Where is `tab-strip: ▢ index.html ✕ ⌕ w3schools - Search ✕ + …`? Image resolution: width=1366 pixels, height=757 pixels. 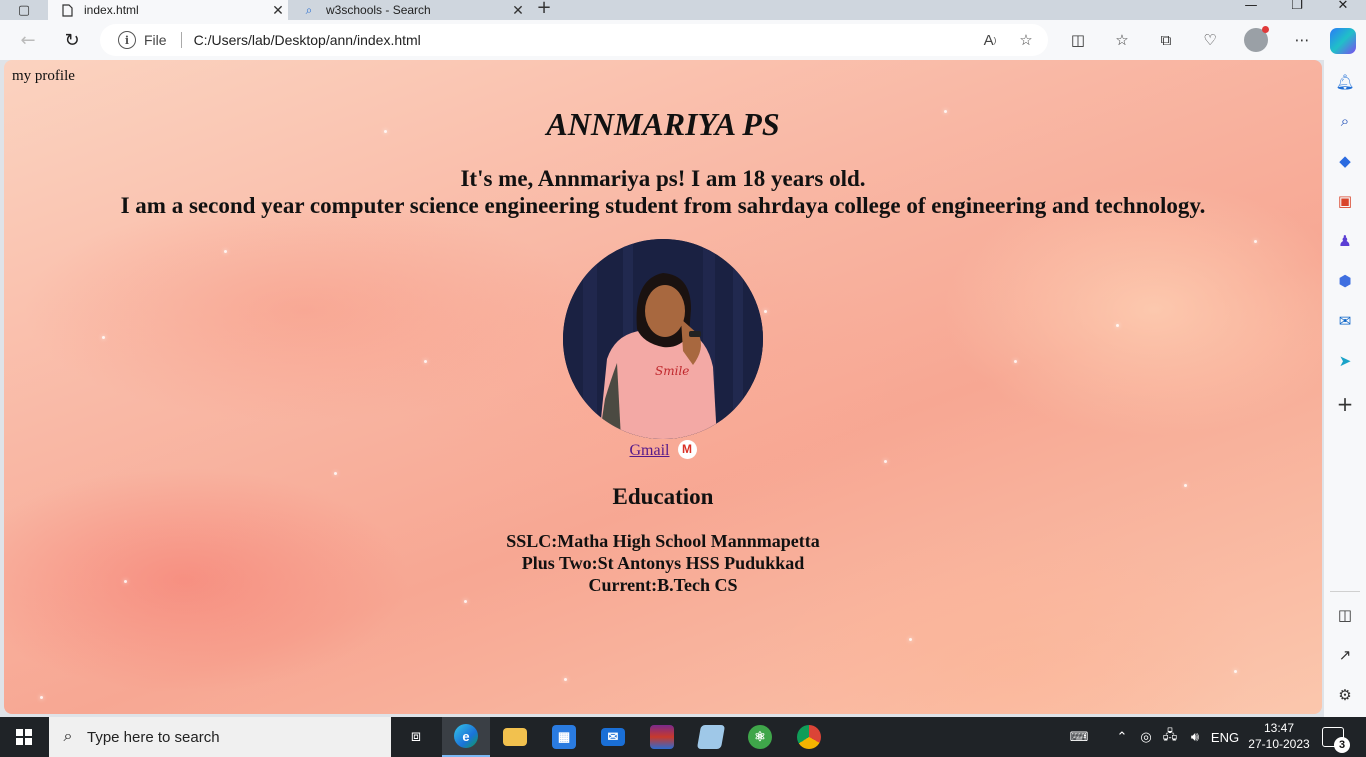 tab-strip: ▢ index.html ✕ ⌕ w3schools - Search ✕ + … is located at coordinates (683, 10).